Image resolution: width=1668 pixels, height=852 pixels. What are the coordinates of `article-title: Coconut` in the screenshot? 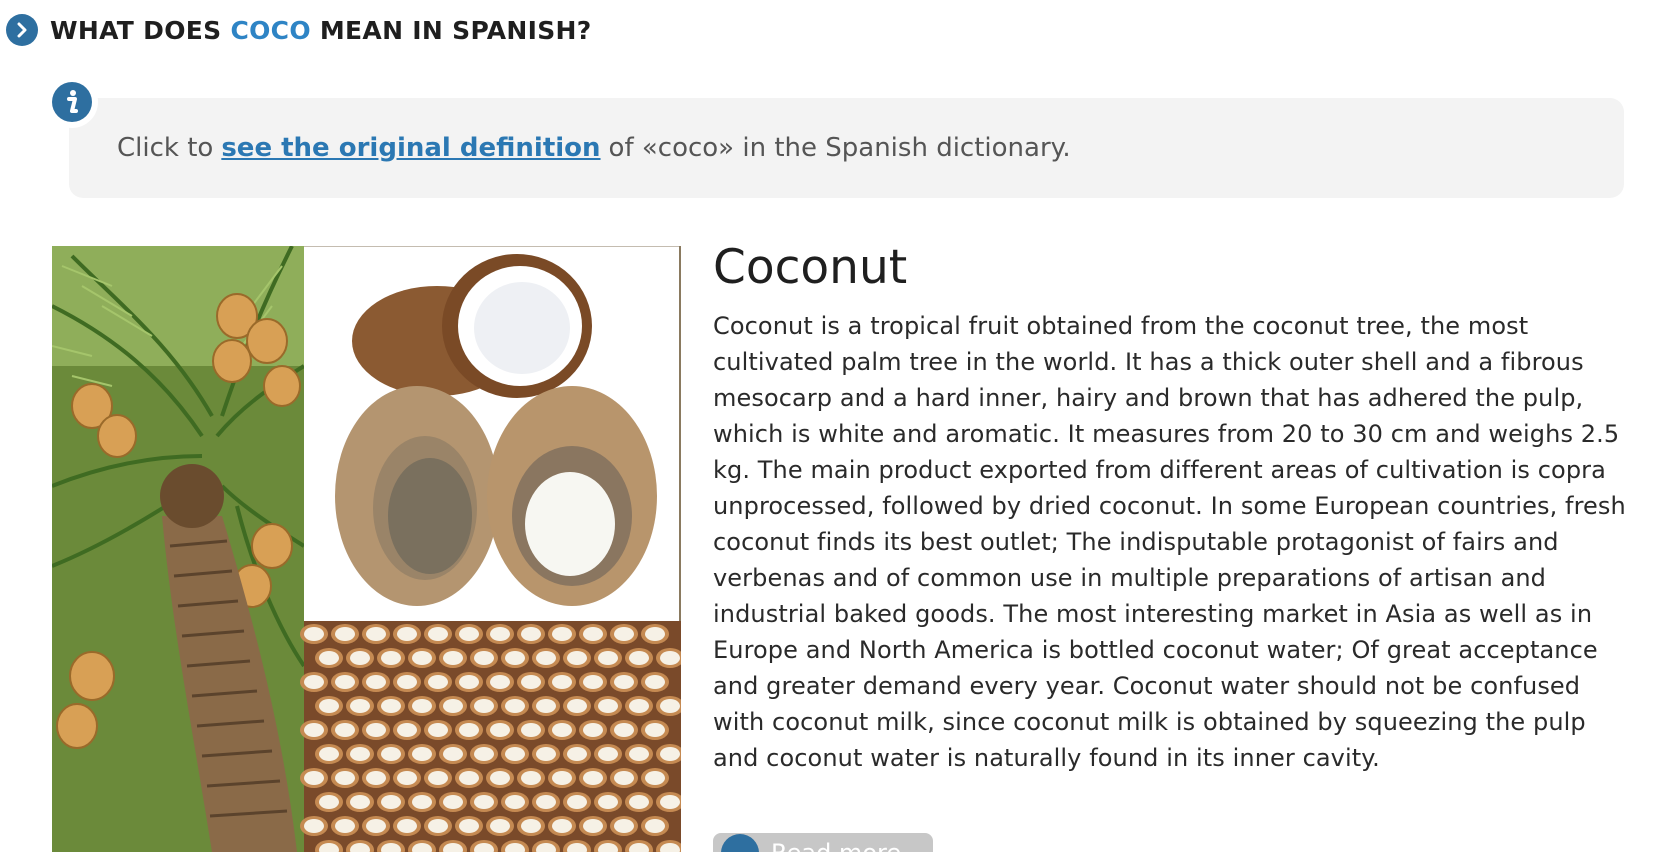 It's located at (810, 267).